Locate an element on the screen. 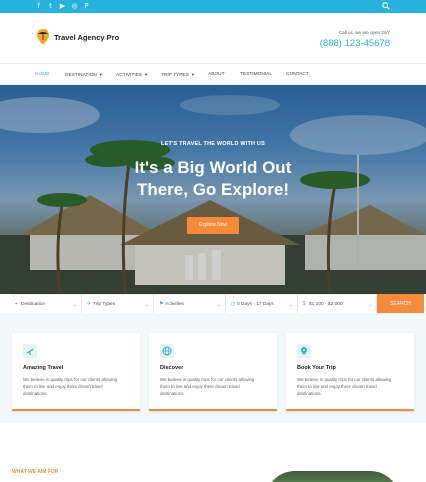  price-range-select: $ $1,100 - $2,000 ⌄ is located at coordinates (337, 304).